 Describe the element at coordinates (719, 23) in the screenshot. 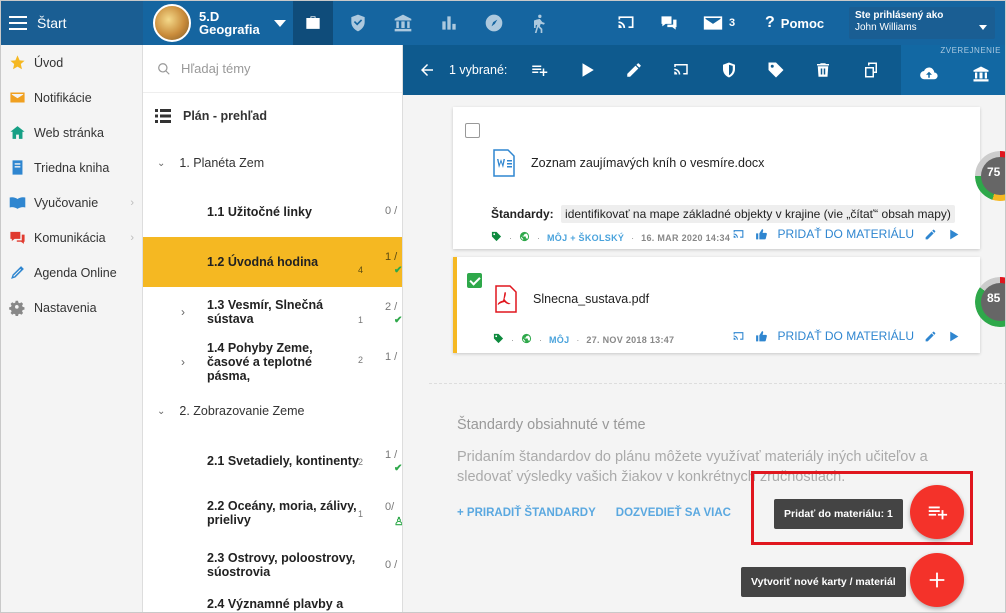

I see `mail-button: 3` at that location.